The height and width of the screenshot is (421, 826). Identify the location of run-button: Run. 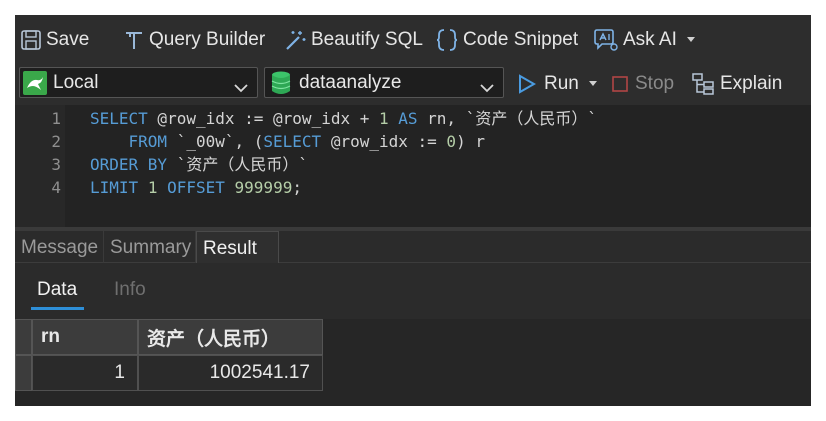
(557, 84).